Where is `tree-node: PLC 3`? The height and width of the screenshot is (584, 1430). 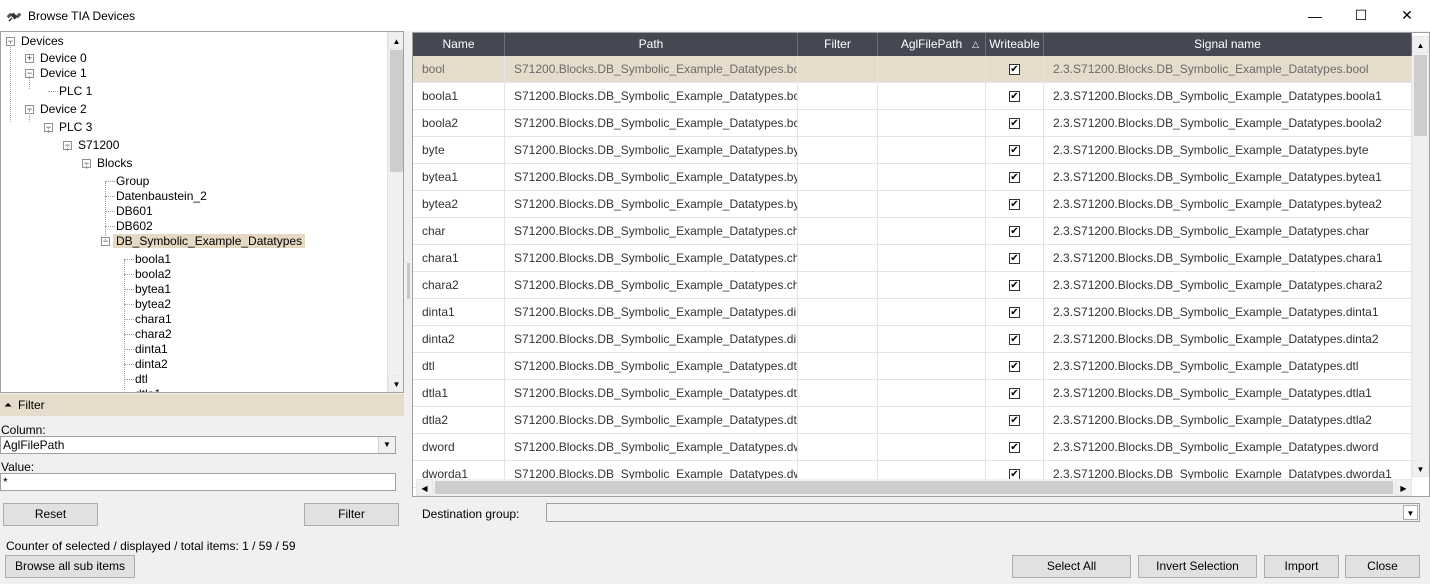 tree-node: PLC 3 is located at coordinates (75, 127).